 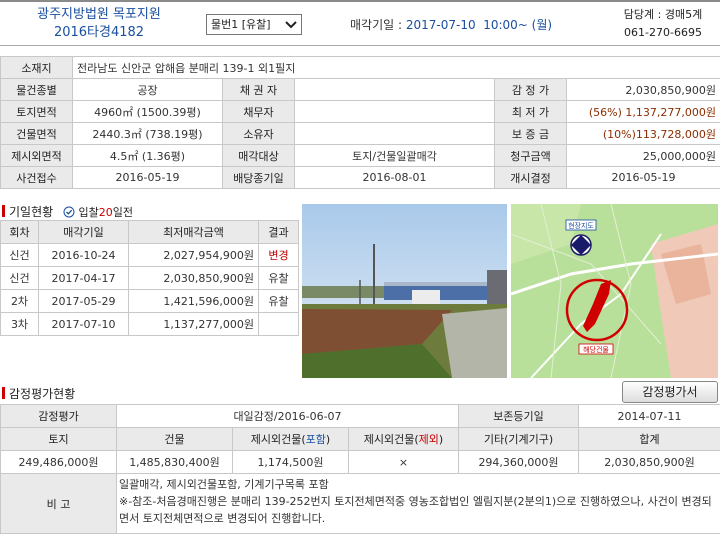 I want to click on owner-value, so click(x=394, y=133).